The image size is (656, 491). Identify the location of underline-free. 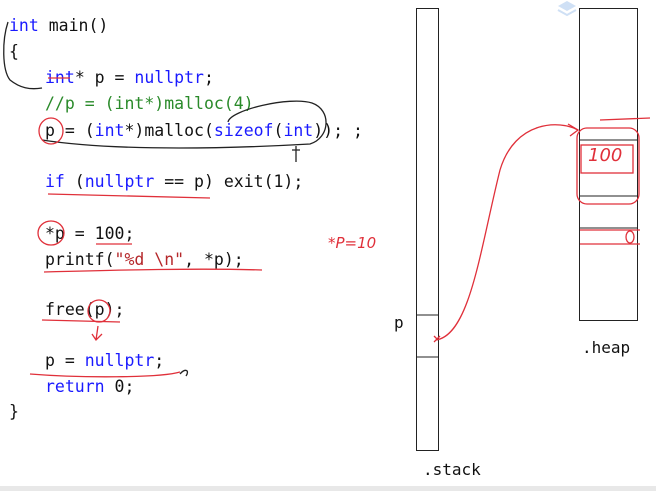
(81, 321).